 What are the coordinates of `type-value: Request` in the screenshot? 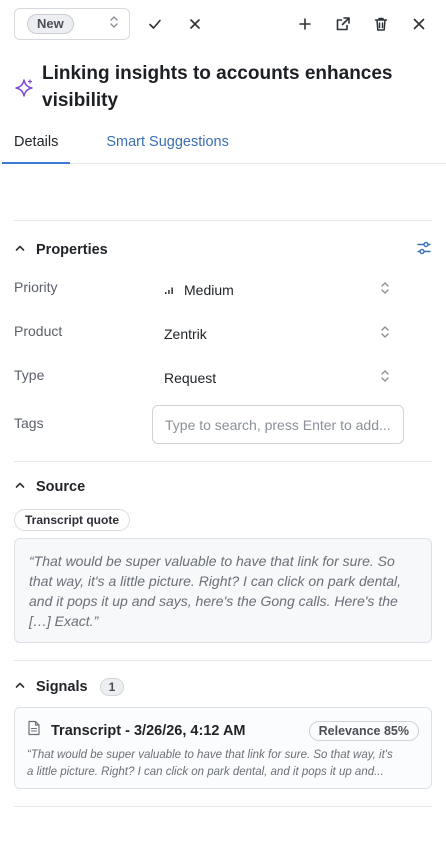 It's located at (190, 377).